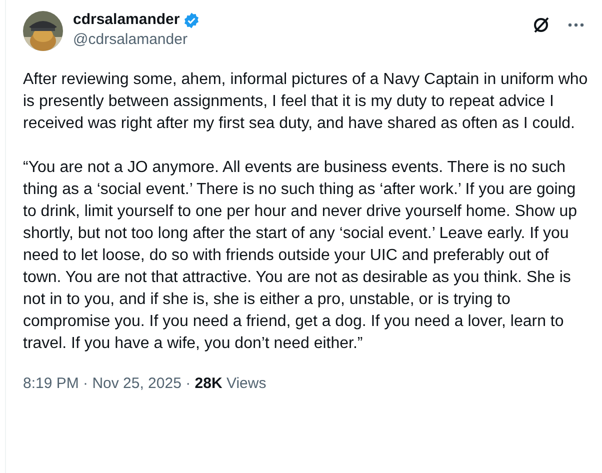 This screenshot has height=473, width=602. What do you see at coordinates (145, 384) in the screenshot?
I see `post-timestamp-views: 8:19 PM · Nov 25, 2025 · 28K Views` at bounding box center [145, 384].